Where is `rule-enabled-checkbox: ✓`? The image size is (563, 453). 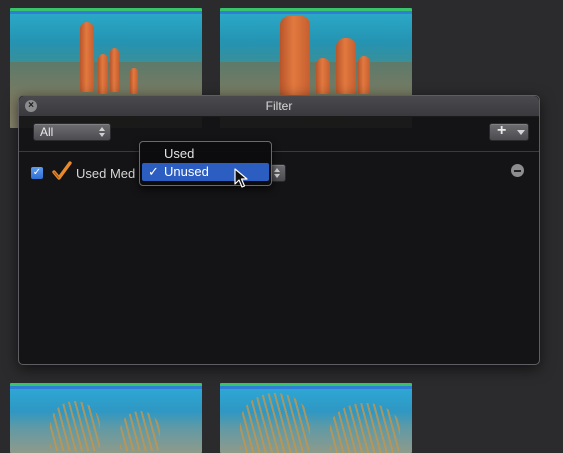 rule-enabled-checkbox: ✓ is located at coordinates (37, 173).